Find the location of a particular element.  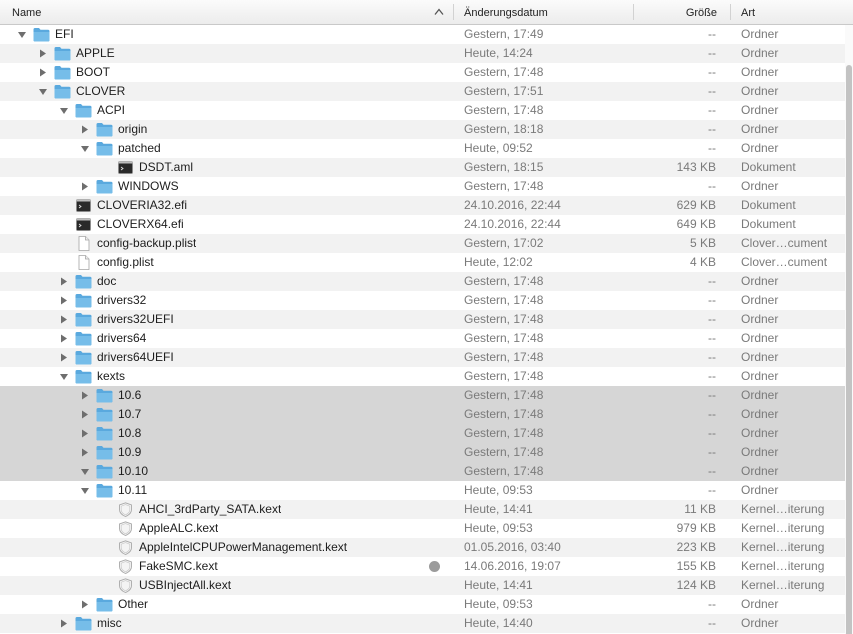

folder-row: ACPI Gestern, 17:48 -- Ordner is located at coordinates (422, 110).